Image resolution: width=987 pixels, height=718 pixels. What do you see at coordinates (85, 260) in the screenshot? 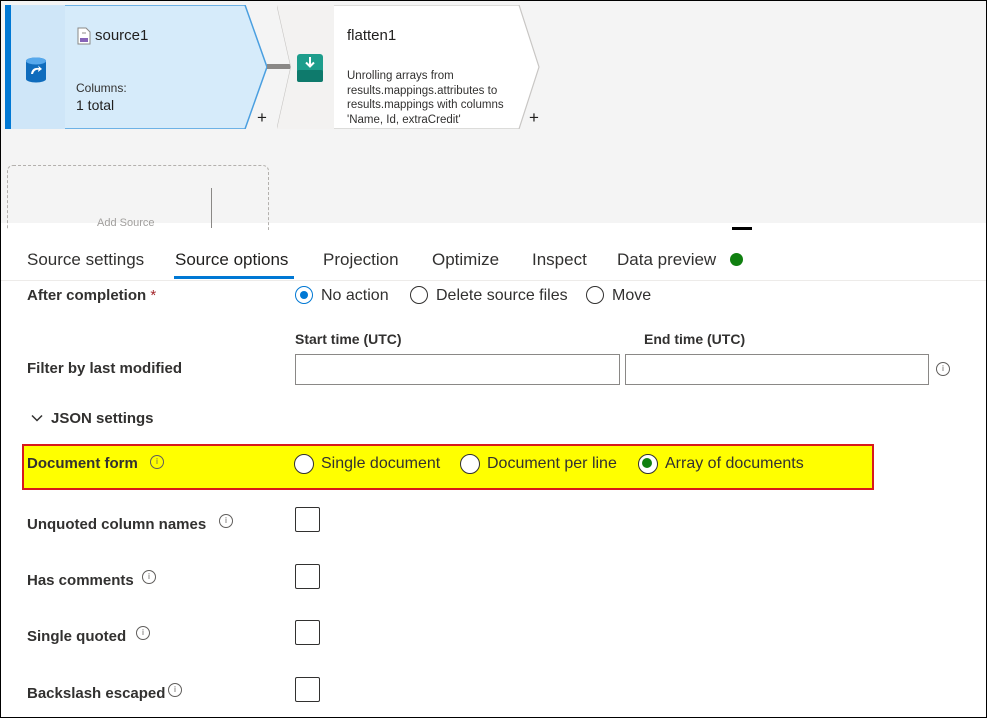
I see `tab-source-settings: Source settings` at bounding box center [85, 260].